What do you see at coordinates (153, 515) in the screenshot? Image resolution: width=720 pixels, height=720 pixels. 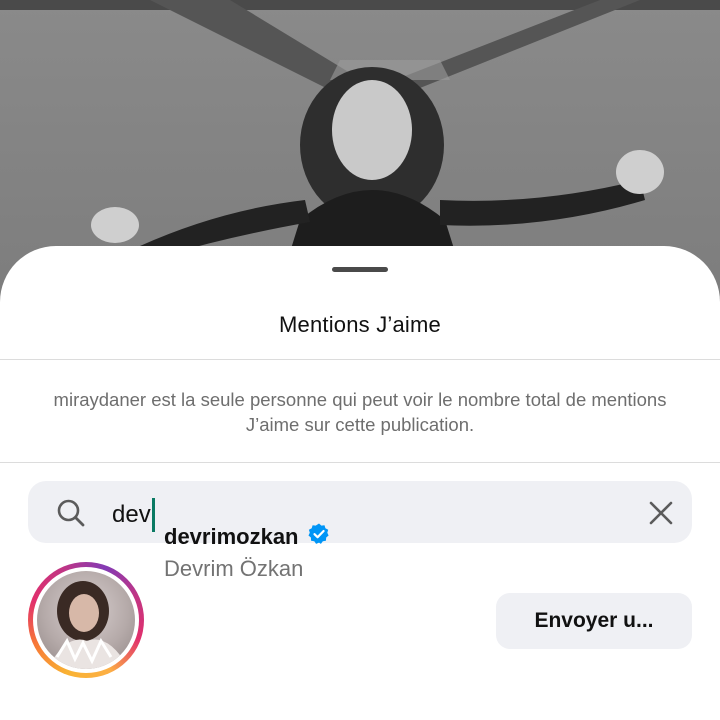 I see `text-caret` at bounding box center [153, 515].